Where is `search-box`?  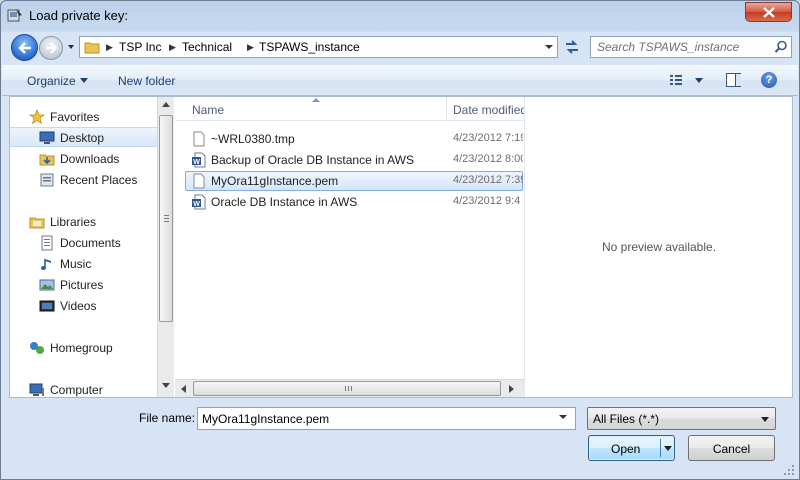 search-box is located at coordinates (691, 47).